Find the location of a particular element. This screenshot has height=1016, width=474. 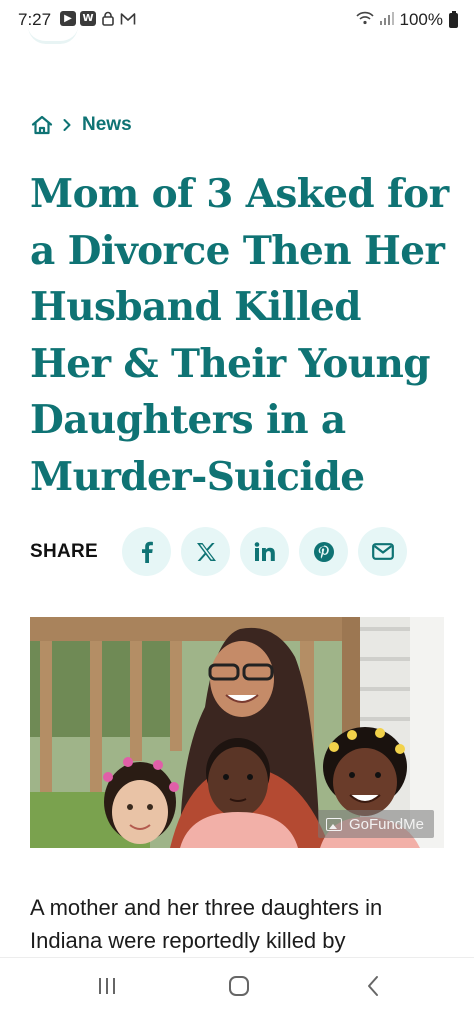

mail-icon is located at coordinates (128, 18).